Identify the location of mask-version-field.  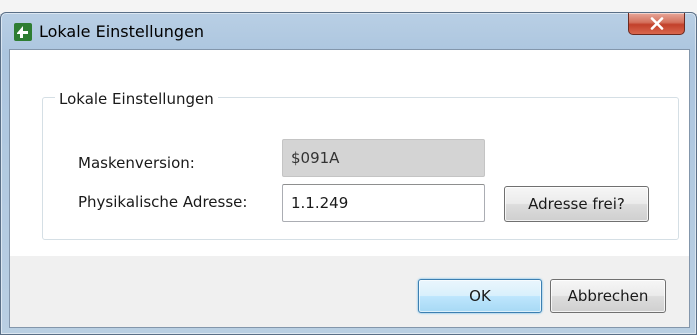
(383, 158).